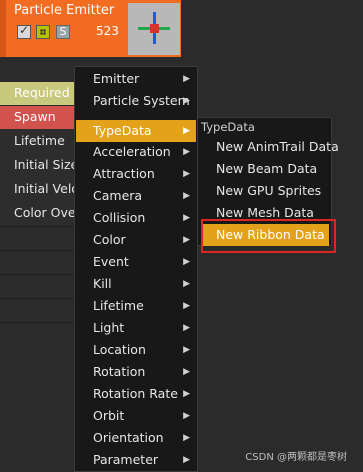 This screenshot has height=472, width=363. I want to click on module-initial-velocity: Initial Velo, so click(38, 189).